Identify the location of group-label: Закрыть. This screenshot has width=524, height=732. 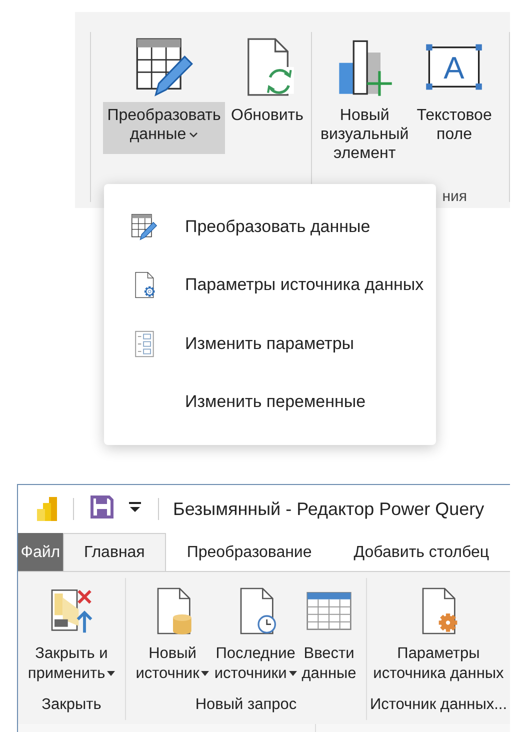
(71, 705).